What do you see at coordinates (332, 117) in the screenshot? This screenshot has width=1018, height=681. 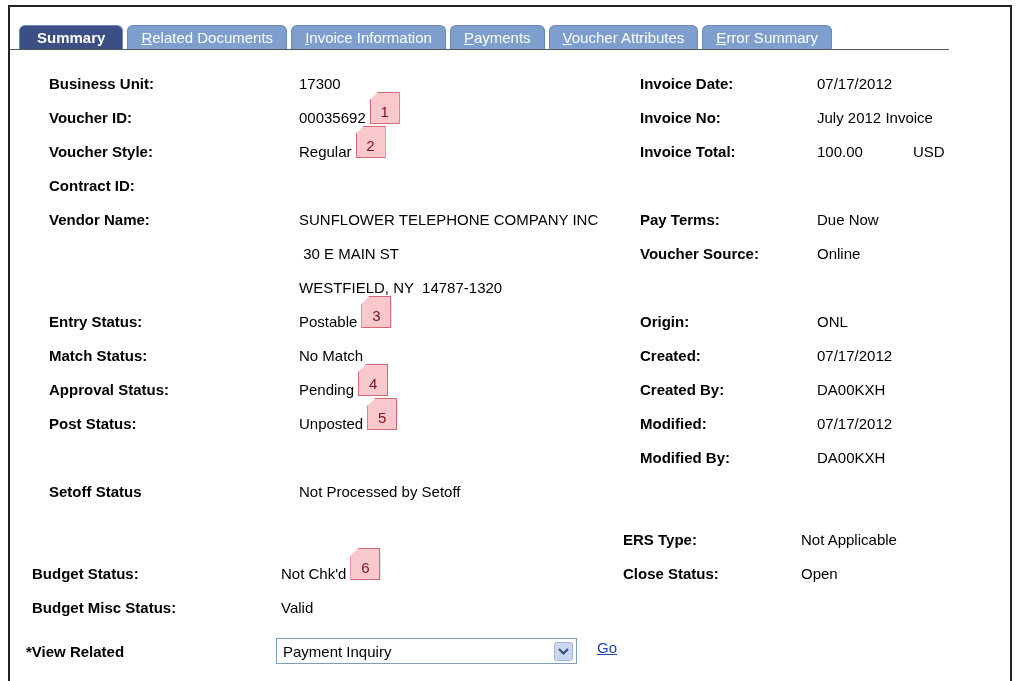 I see `field-value: 00035692` at bounding box center [332, 117].